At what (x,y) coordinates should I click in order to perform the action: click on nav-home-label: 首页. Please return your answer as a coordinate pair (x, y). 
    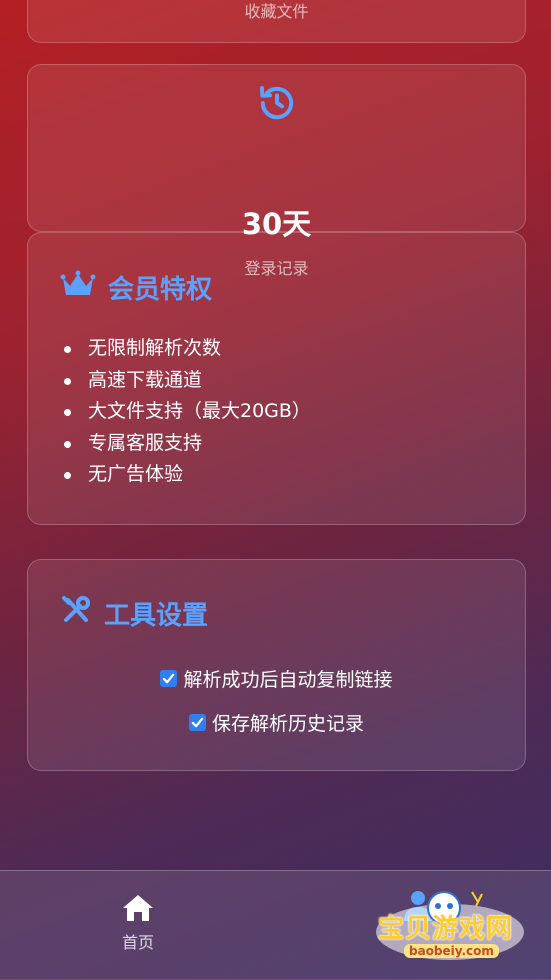
    Looking at the image, I should click on (137, 942).